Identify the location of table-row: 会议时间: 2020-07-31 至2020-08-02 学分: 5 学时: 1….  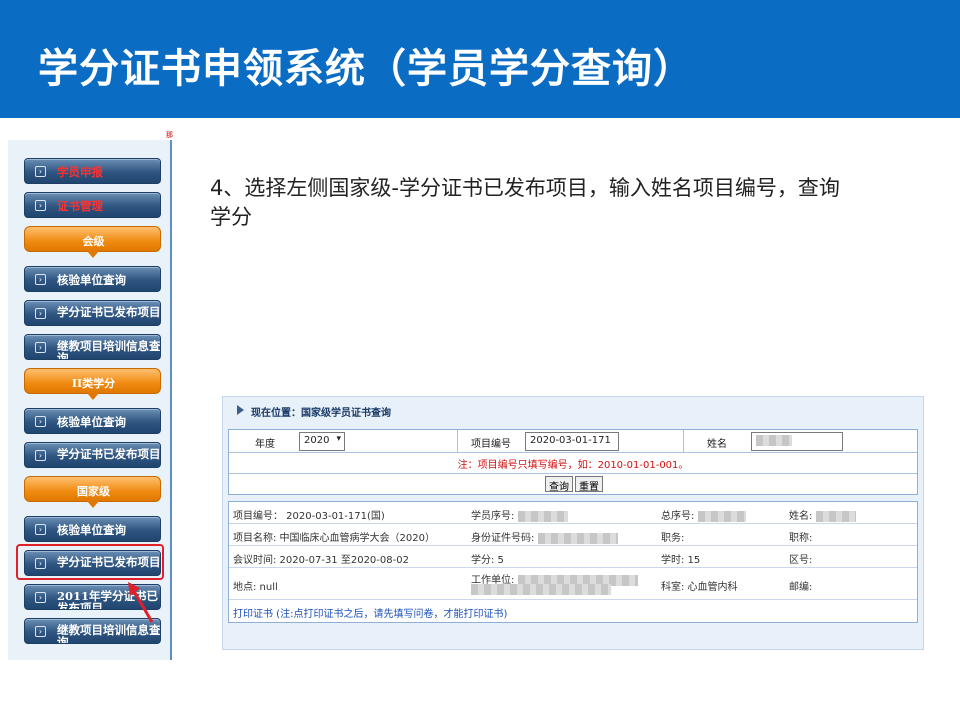
(573, 557).